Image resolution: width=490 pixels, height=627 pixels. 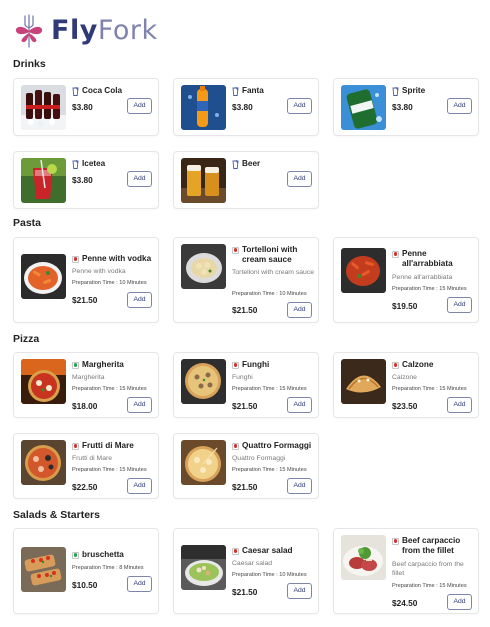 I want to click on brand-name-fork: Fork, so click(x=127, y=30).